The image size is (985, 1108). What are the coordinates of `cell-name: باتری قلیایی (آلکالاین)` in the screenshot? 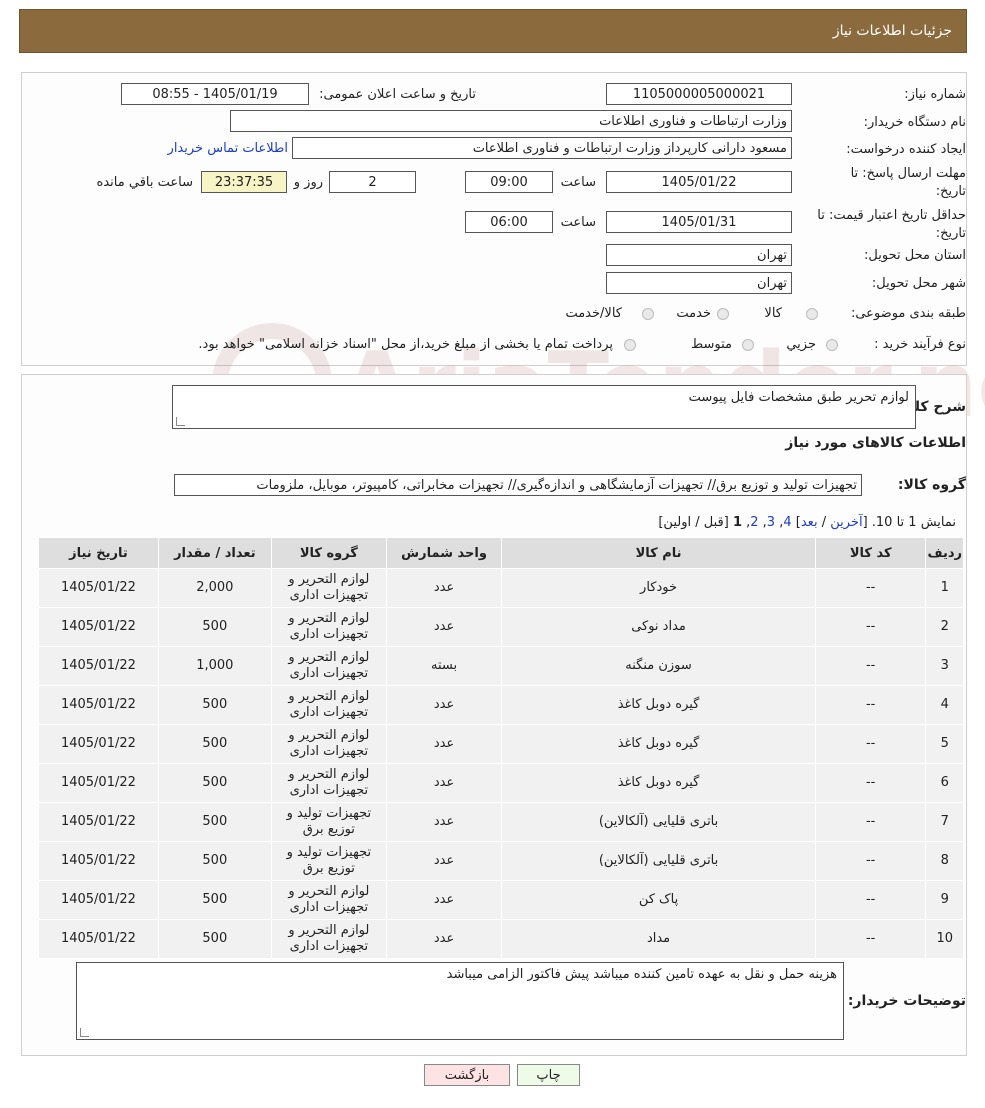 It's located at (658, 861).